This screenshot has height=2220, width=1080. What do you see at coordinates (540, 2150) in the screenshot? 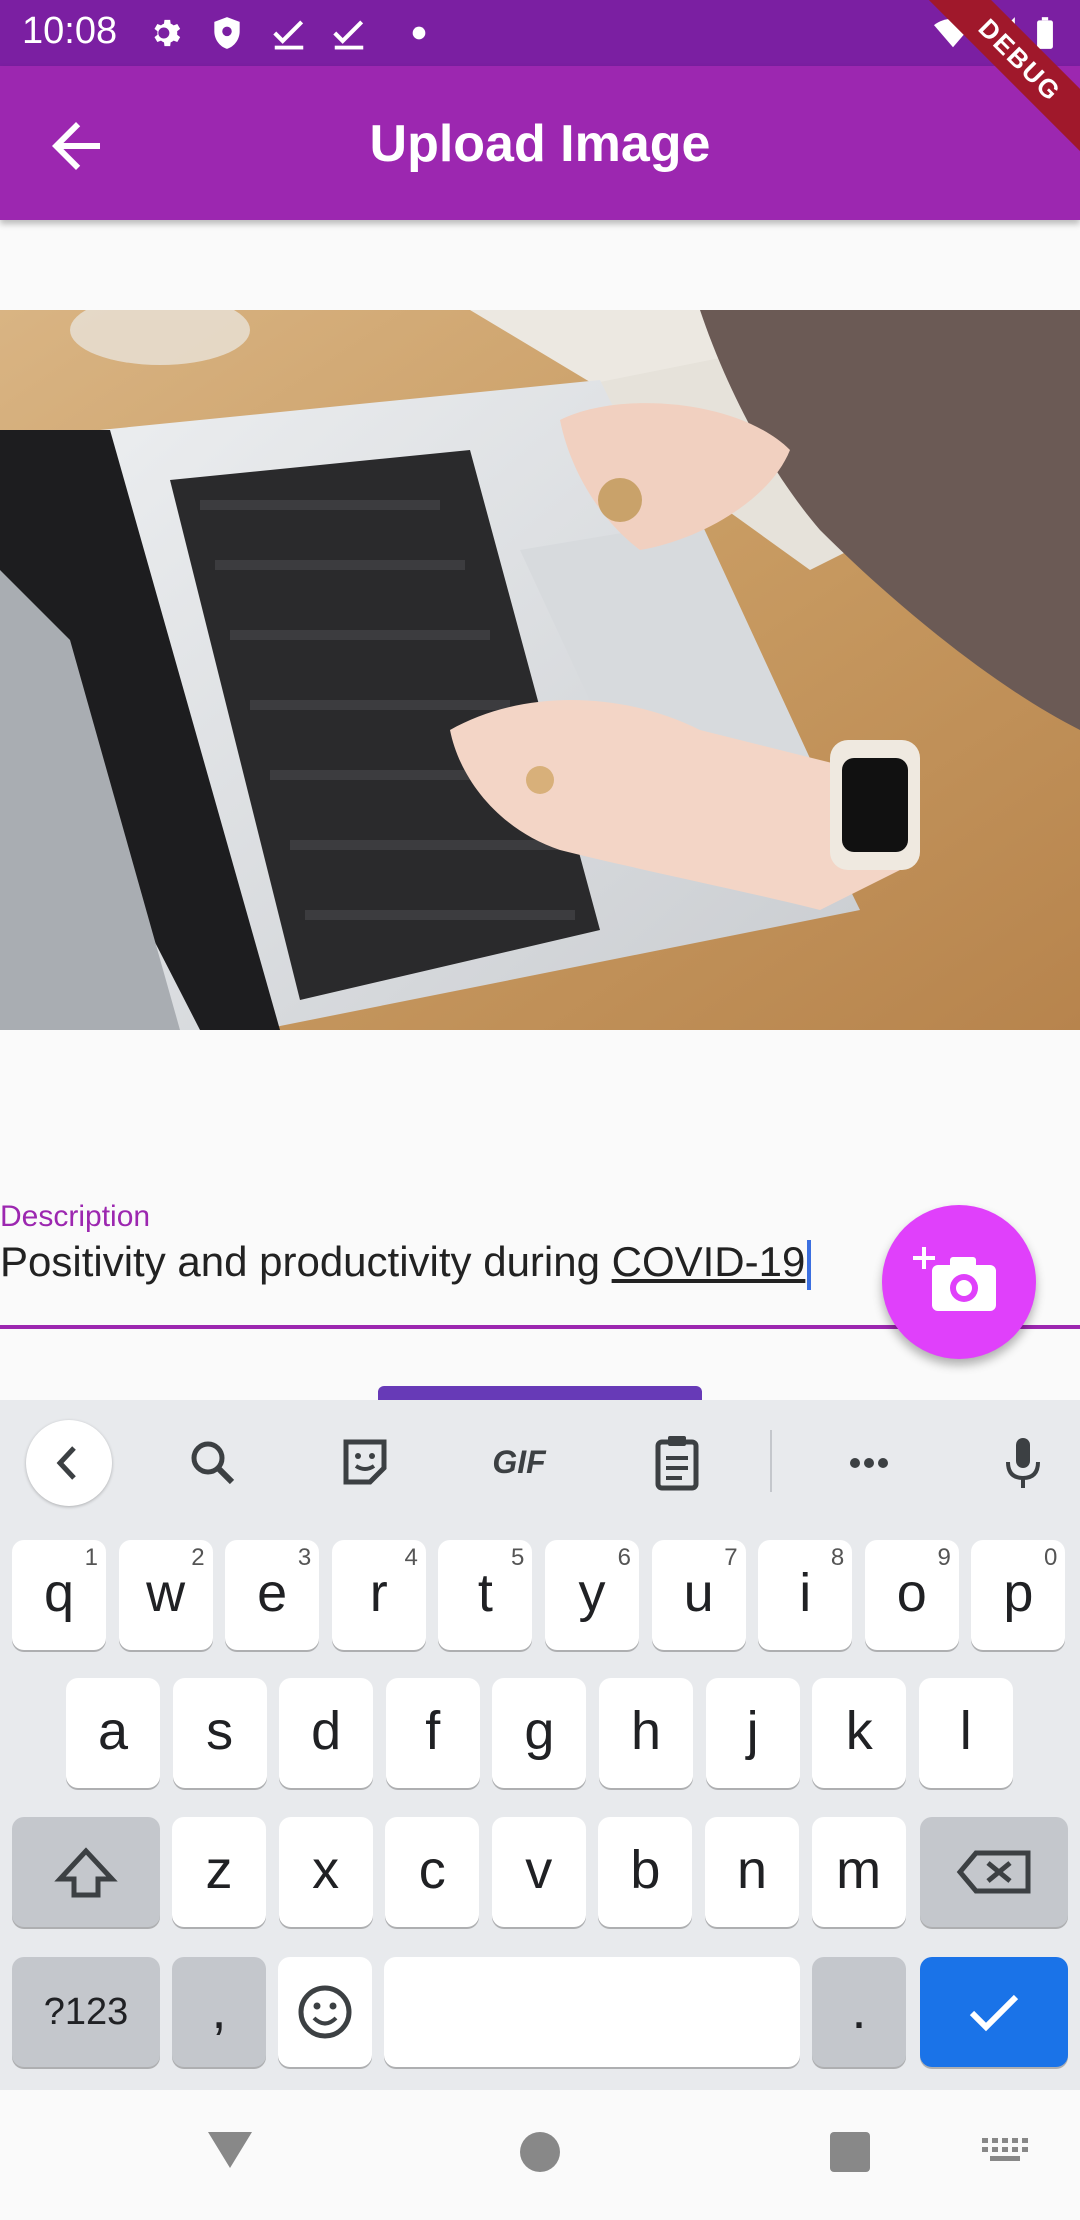
I see `home-circle-icon` at bounding box center [540, 2150].